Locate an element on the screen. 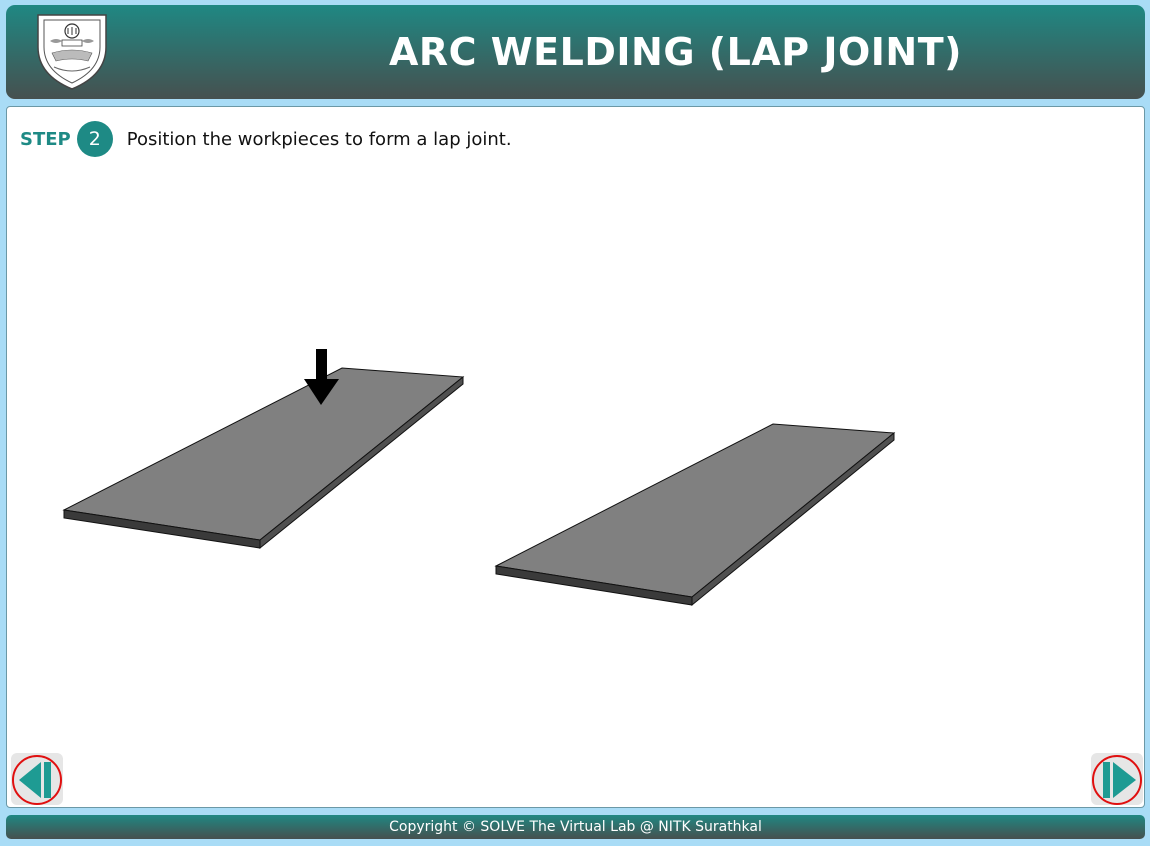  next-step-icon is located at coordinates (1117, 780).